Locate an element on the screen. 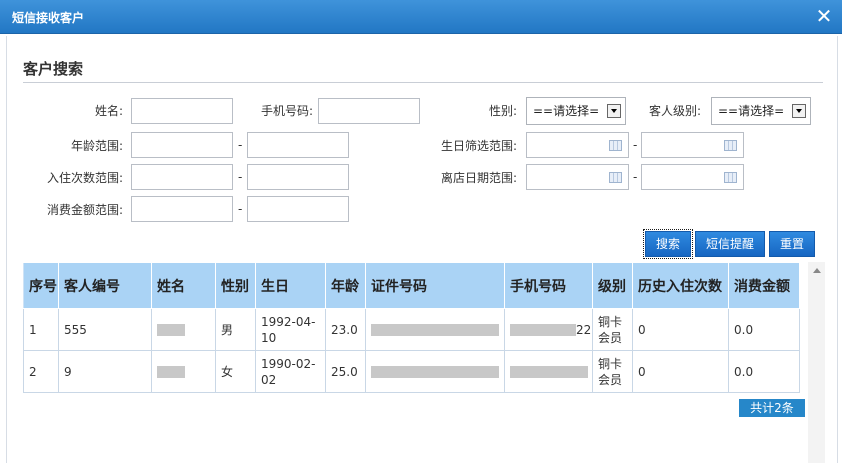 This screenshot has height=463, width=842. cell-gender: 男 is located at coordinates (235, 329).